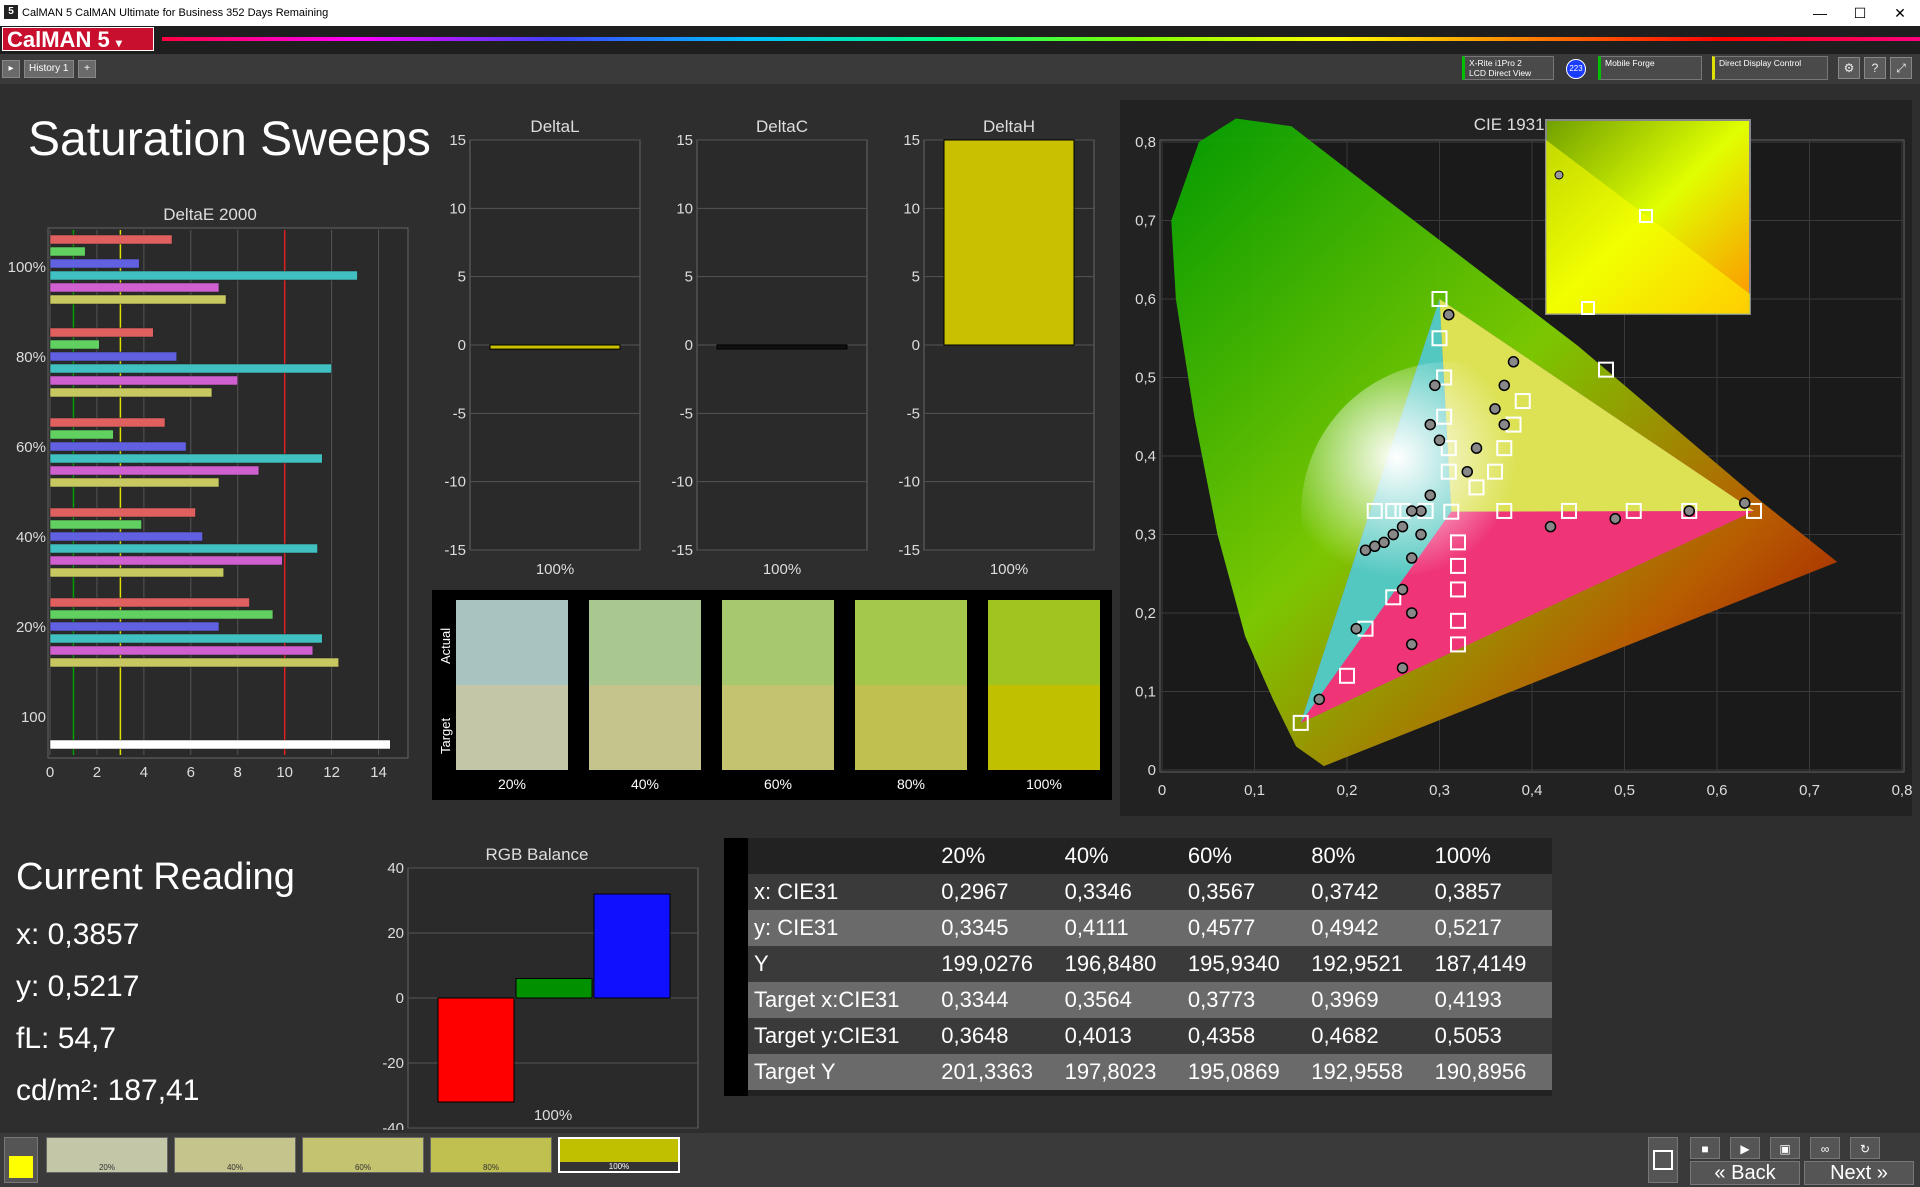 Image resolution: width=1920 pixels, height=1187 pixels. I want to click on cie-xtick: 0,1, so click(1254, 790).